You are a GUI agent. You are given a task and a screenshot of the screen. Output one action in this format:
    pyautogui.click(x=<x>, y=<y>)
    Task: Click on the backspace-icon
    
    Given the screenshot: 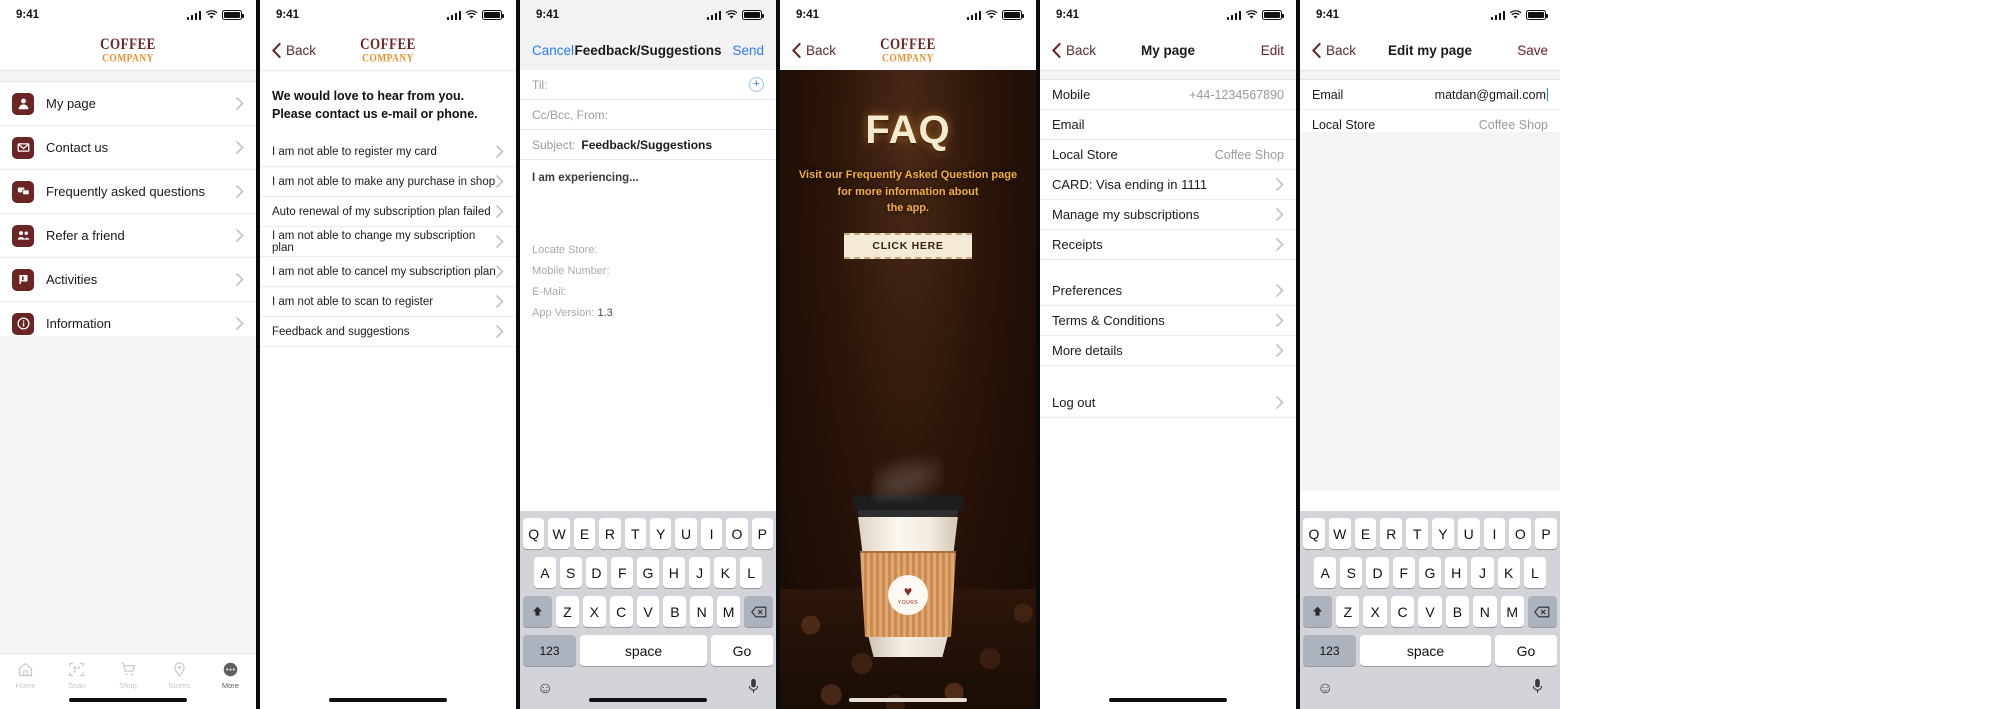 What is the action you would take?
    pyautogui.click(x=759, y=611)
    